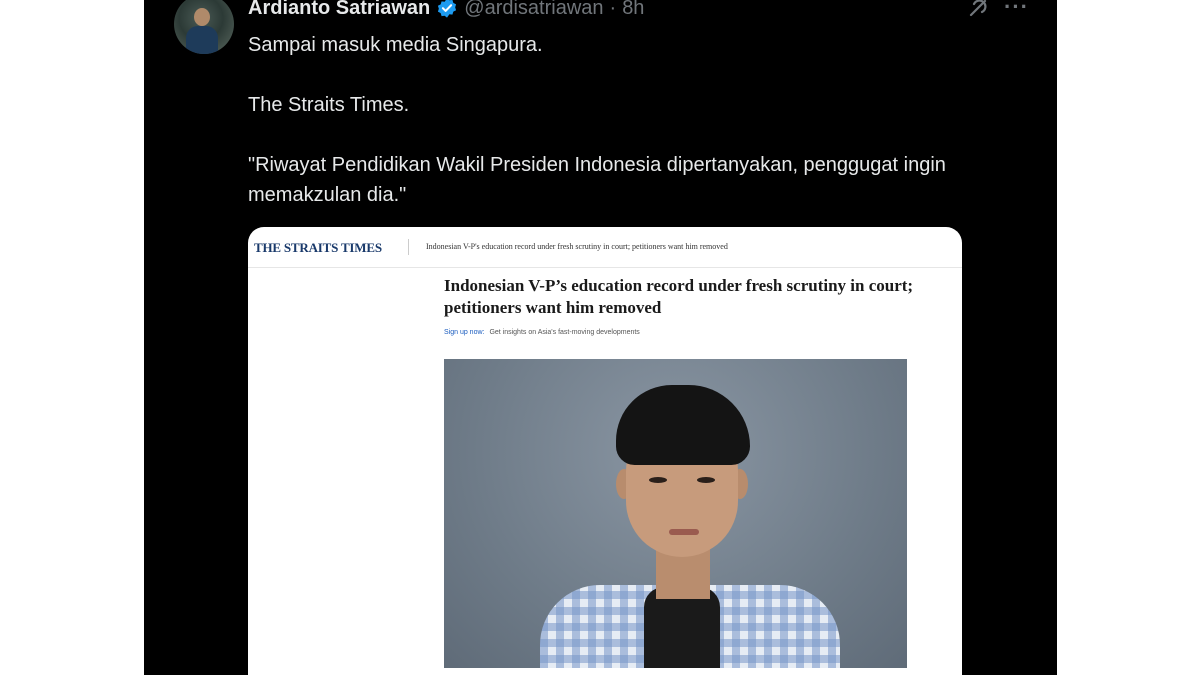  What do you see at coordinates (1016, 10) in the screenshot?
I see `more-options-icon: ···` at bounding box center [1016, 10].